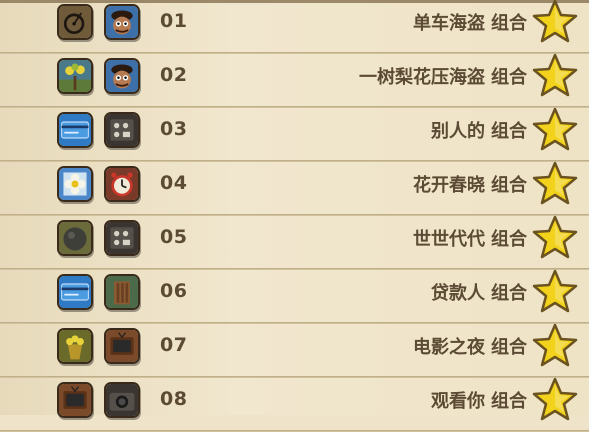 Image resolution: width=589 pixels, height=432 pixels. I want to click on combo-name: 单车海盗, so click(449, 23).